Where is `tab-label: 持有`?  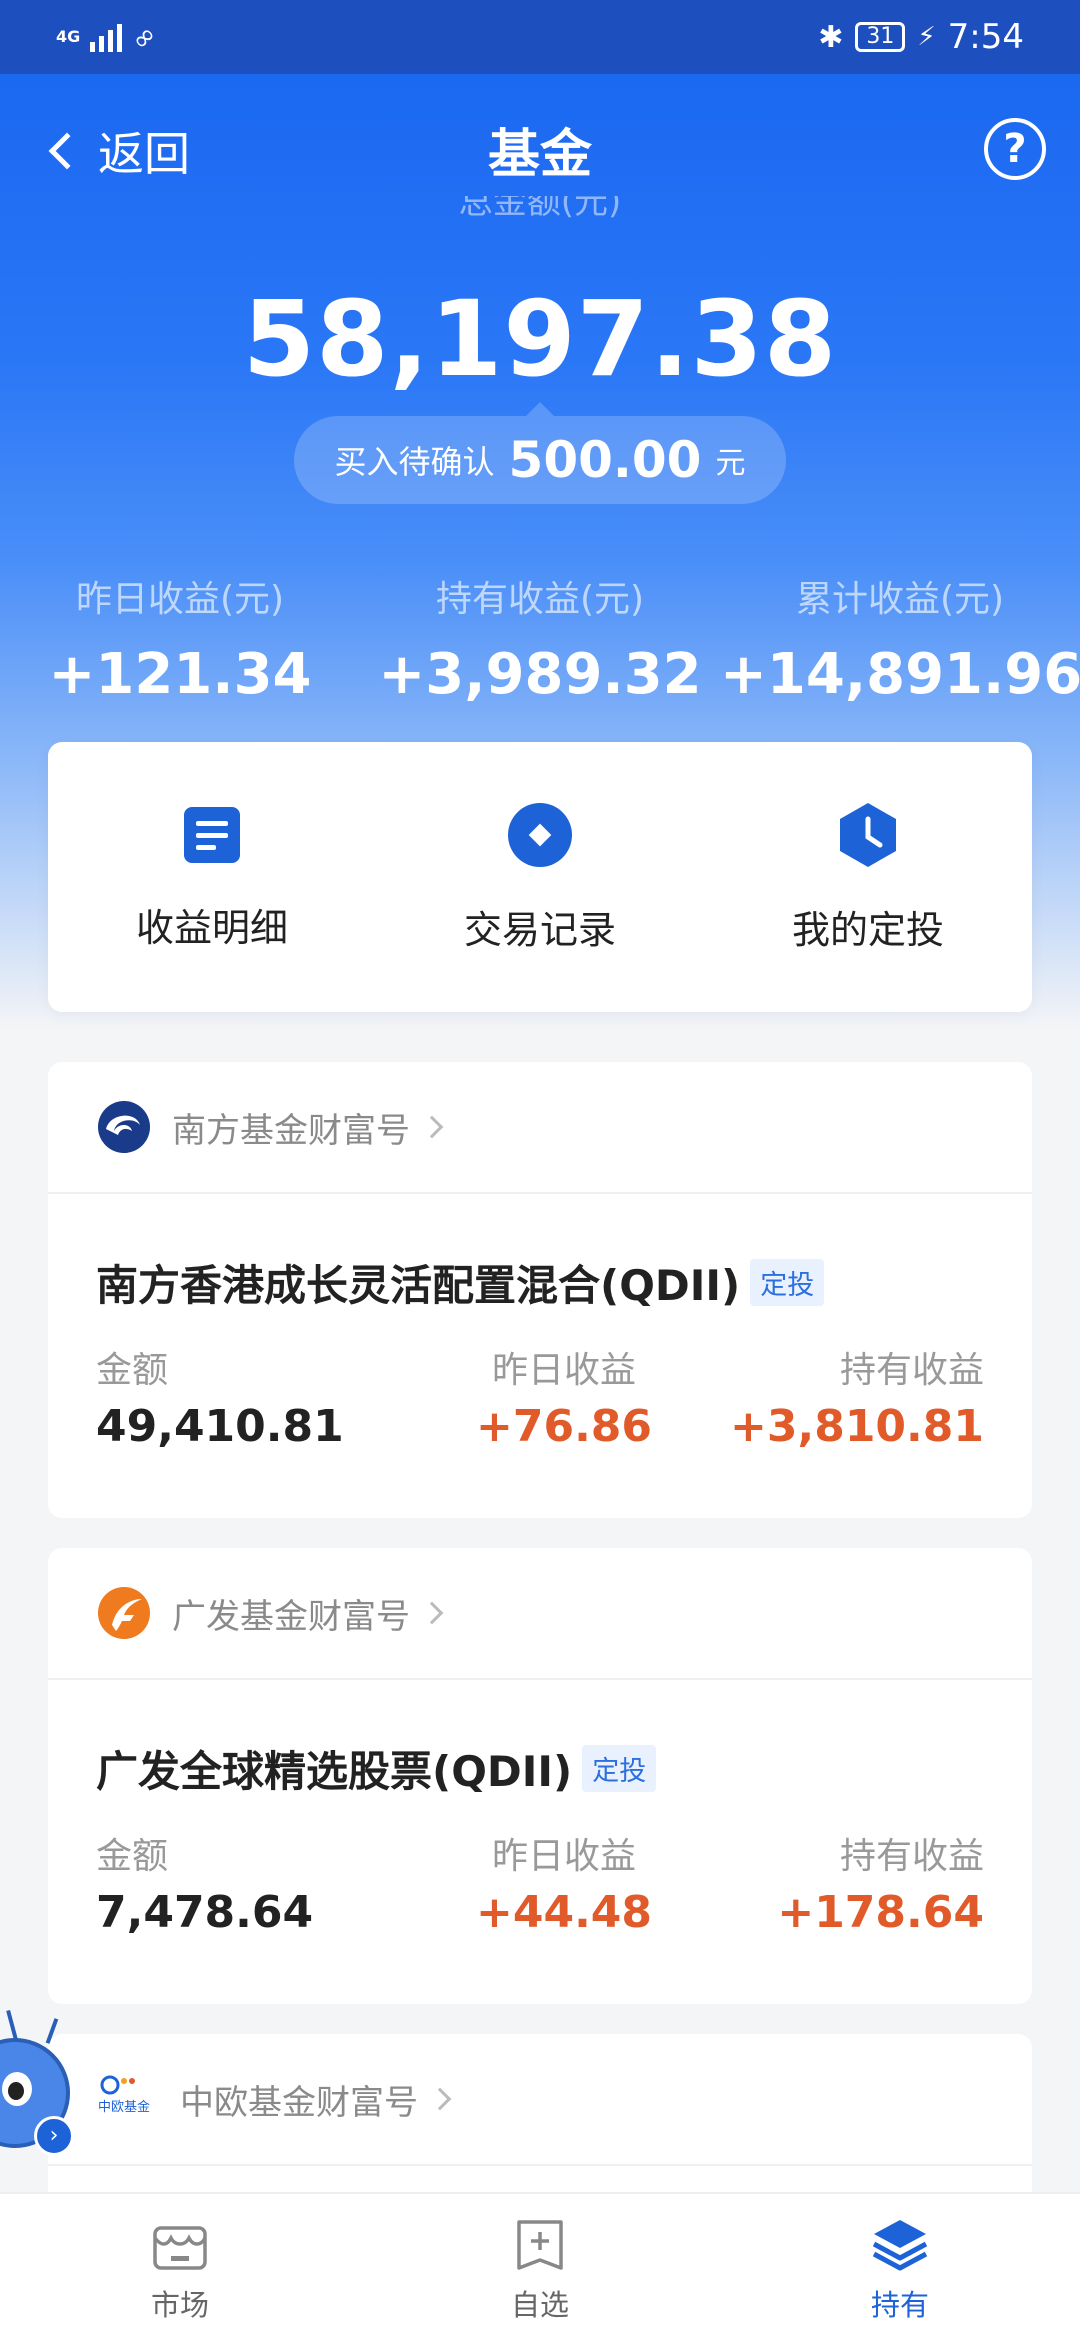 tab-label: 持有 is located at coordinates (899, 2305).